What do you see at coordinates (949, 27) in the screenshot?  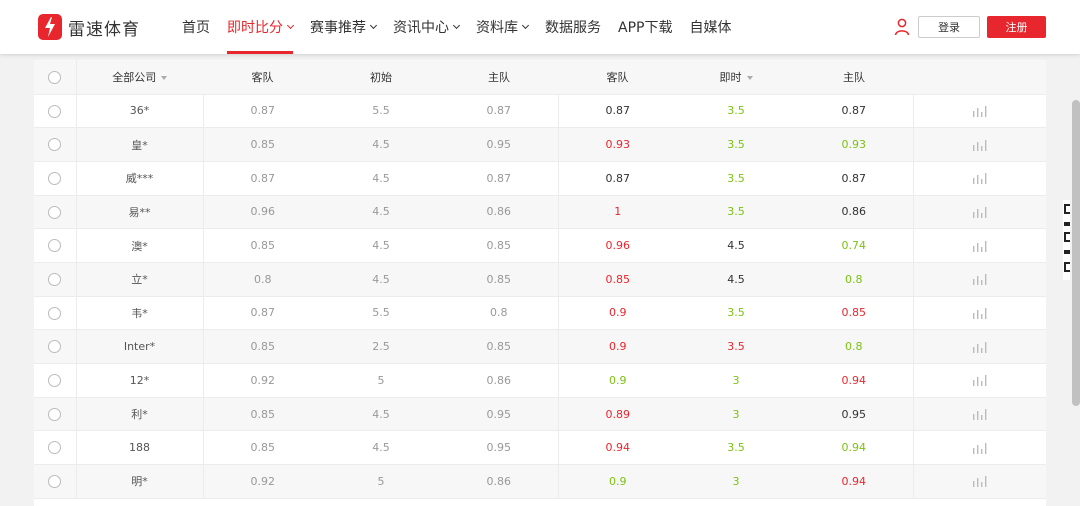 I see `login-button: 登录` at bounding box center [949, 27].